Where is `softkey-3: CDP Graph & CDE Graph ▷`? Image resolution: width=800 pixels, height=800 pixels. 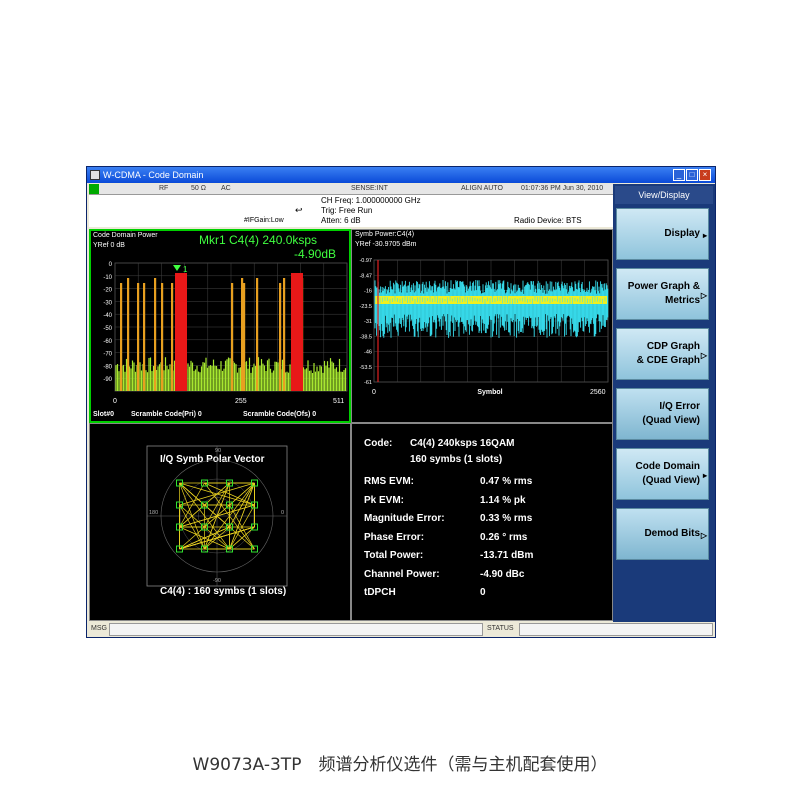 softkey-3: CDP Graph & CDE Graph ▷ is located at coordinates (662, 354).